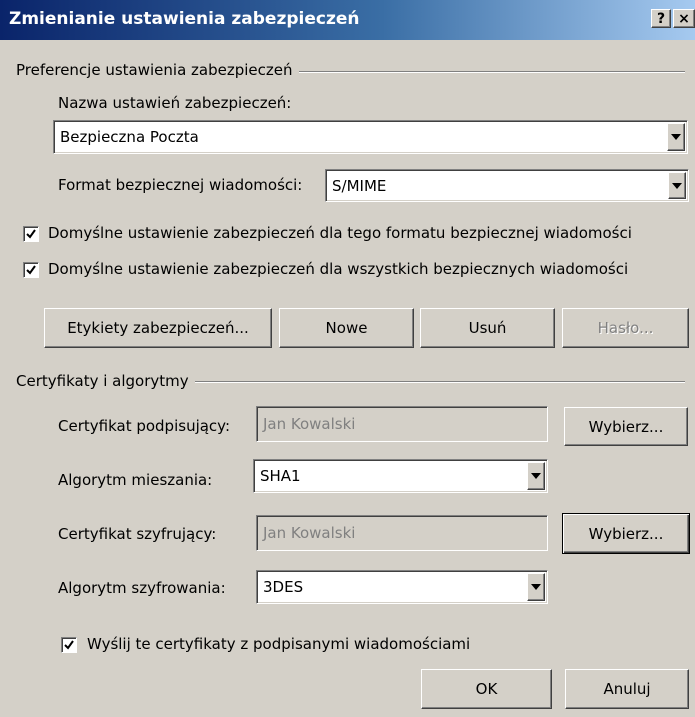 The height and width of the screenshot is (717, 695). I want to click on encryption-cert-label: Certyfikat szyfrujący:, so click(137, 534).